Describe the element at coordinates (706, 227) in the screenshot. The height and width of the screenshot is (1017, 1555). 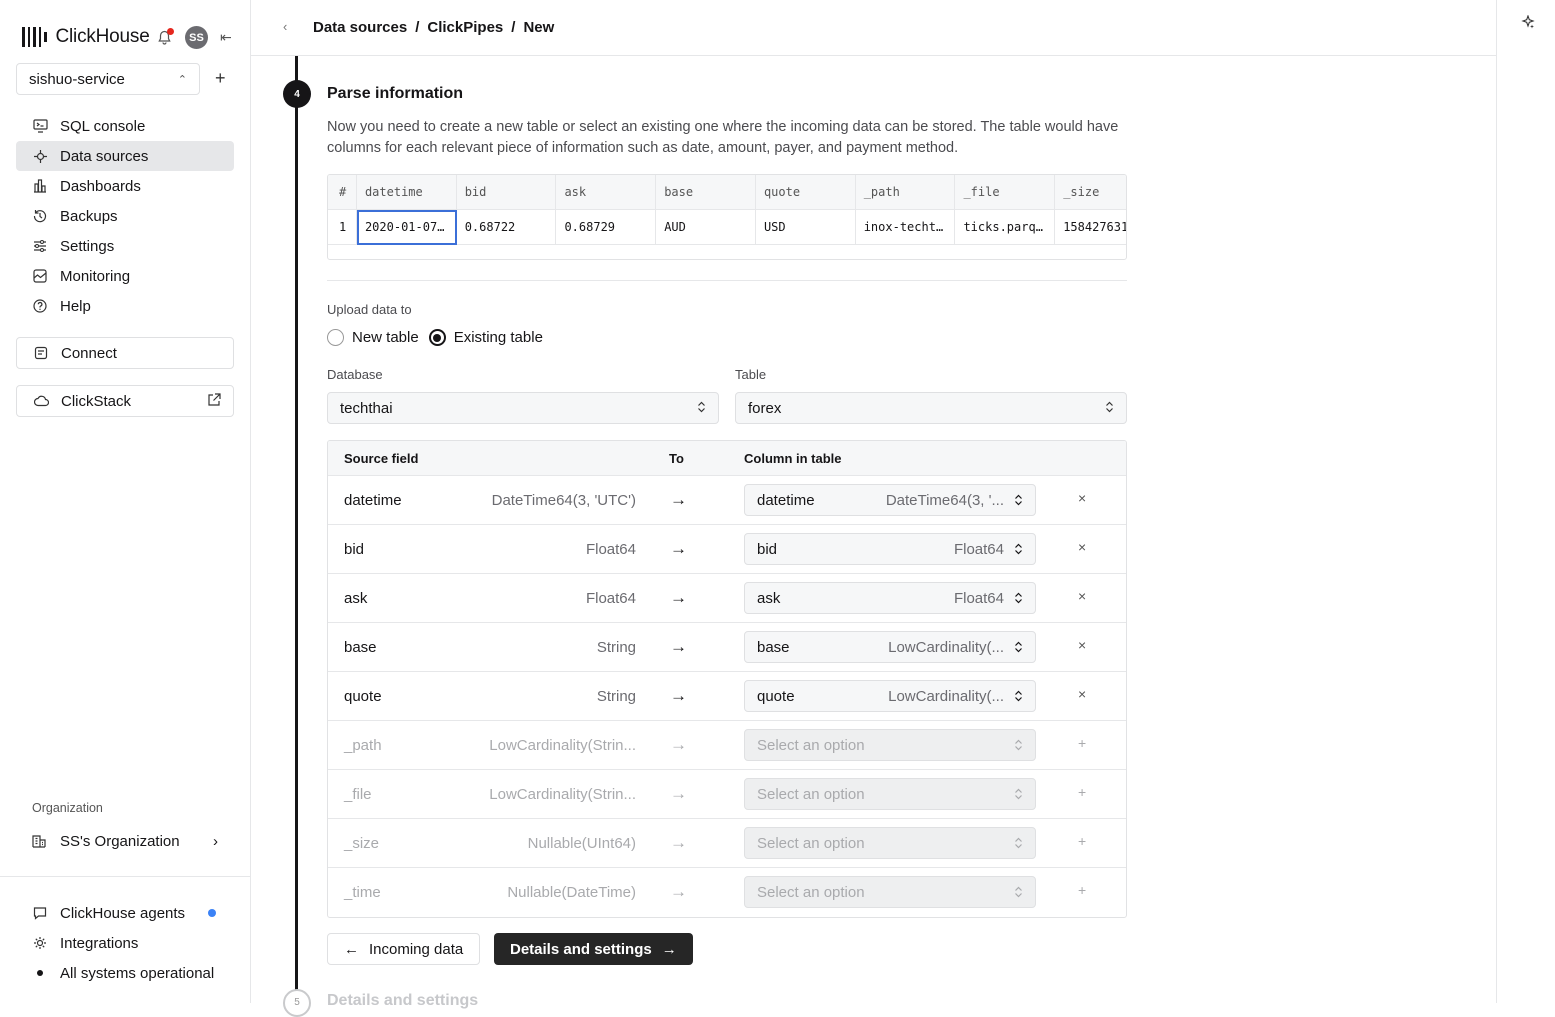
I see `preview-cell: AUD` at that location.